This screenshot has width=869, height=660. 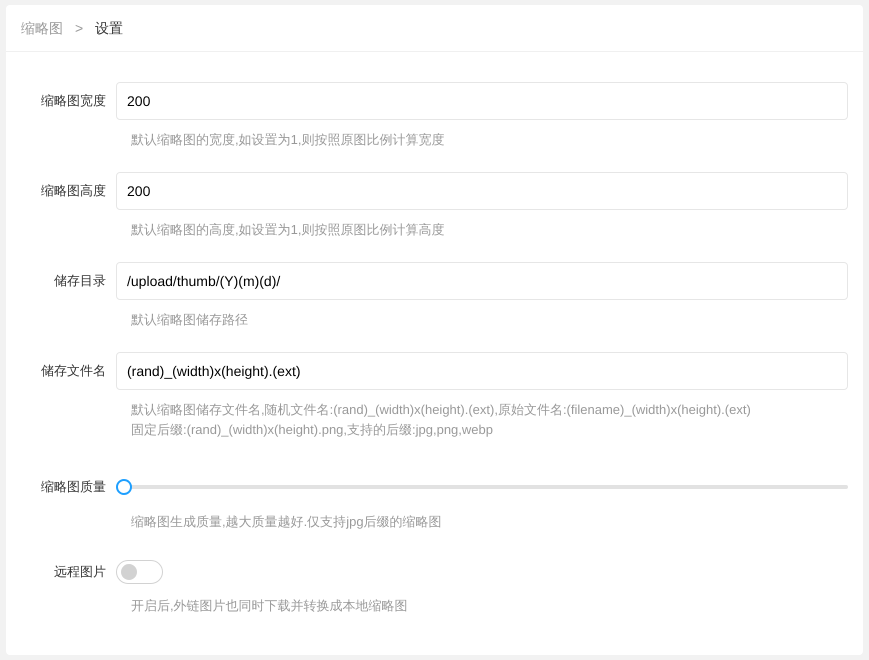 I want to click on help-text: 固定后缀:(rand)_(width)x(height).png,支持的后缀:jpg,png,webp, so click(x=312, y=430).